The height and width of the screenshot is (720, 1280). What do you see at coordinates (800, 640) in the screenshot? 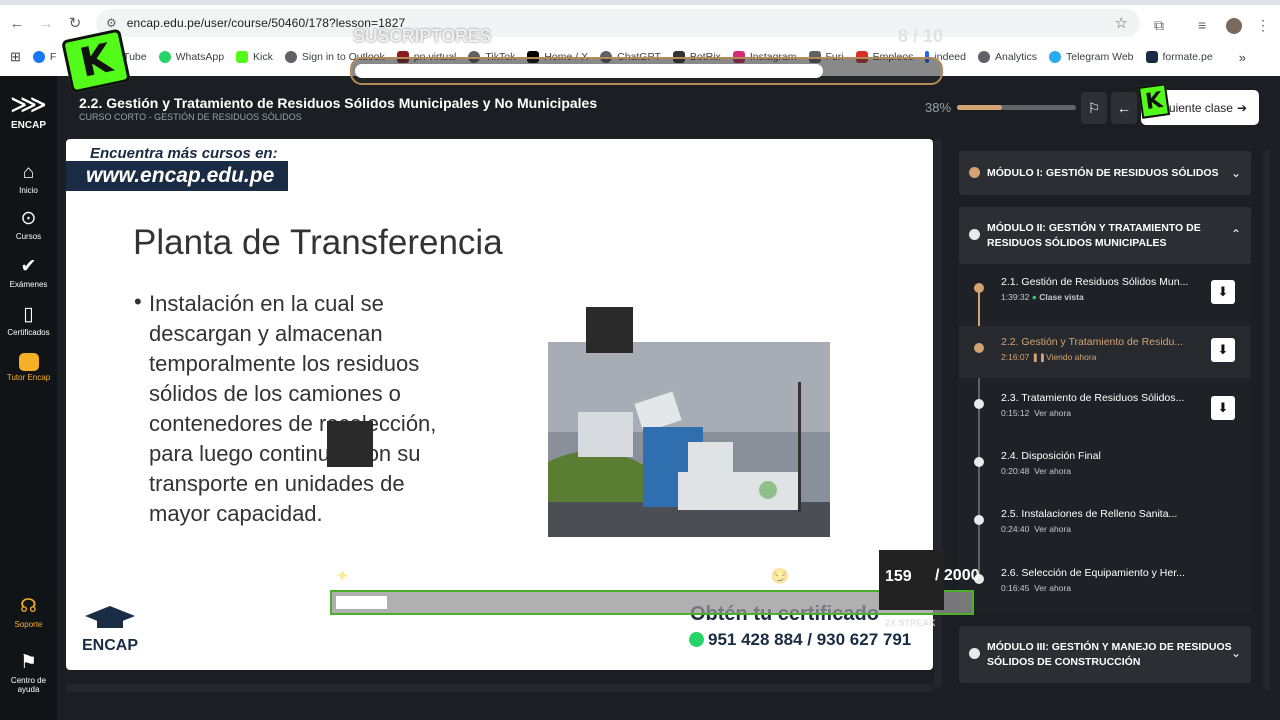
I see `contact-phones: 951 428 884 / 930 627 791` at bounding box center [800, 640].